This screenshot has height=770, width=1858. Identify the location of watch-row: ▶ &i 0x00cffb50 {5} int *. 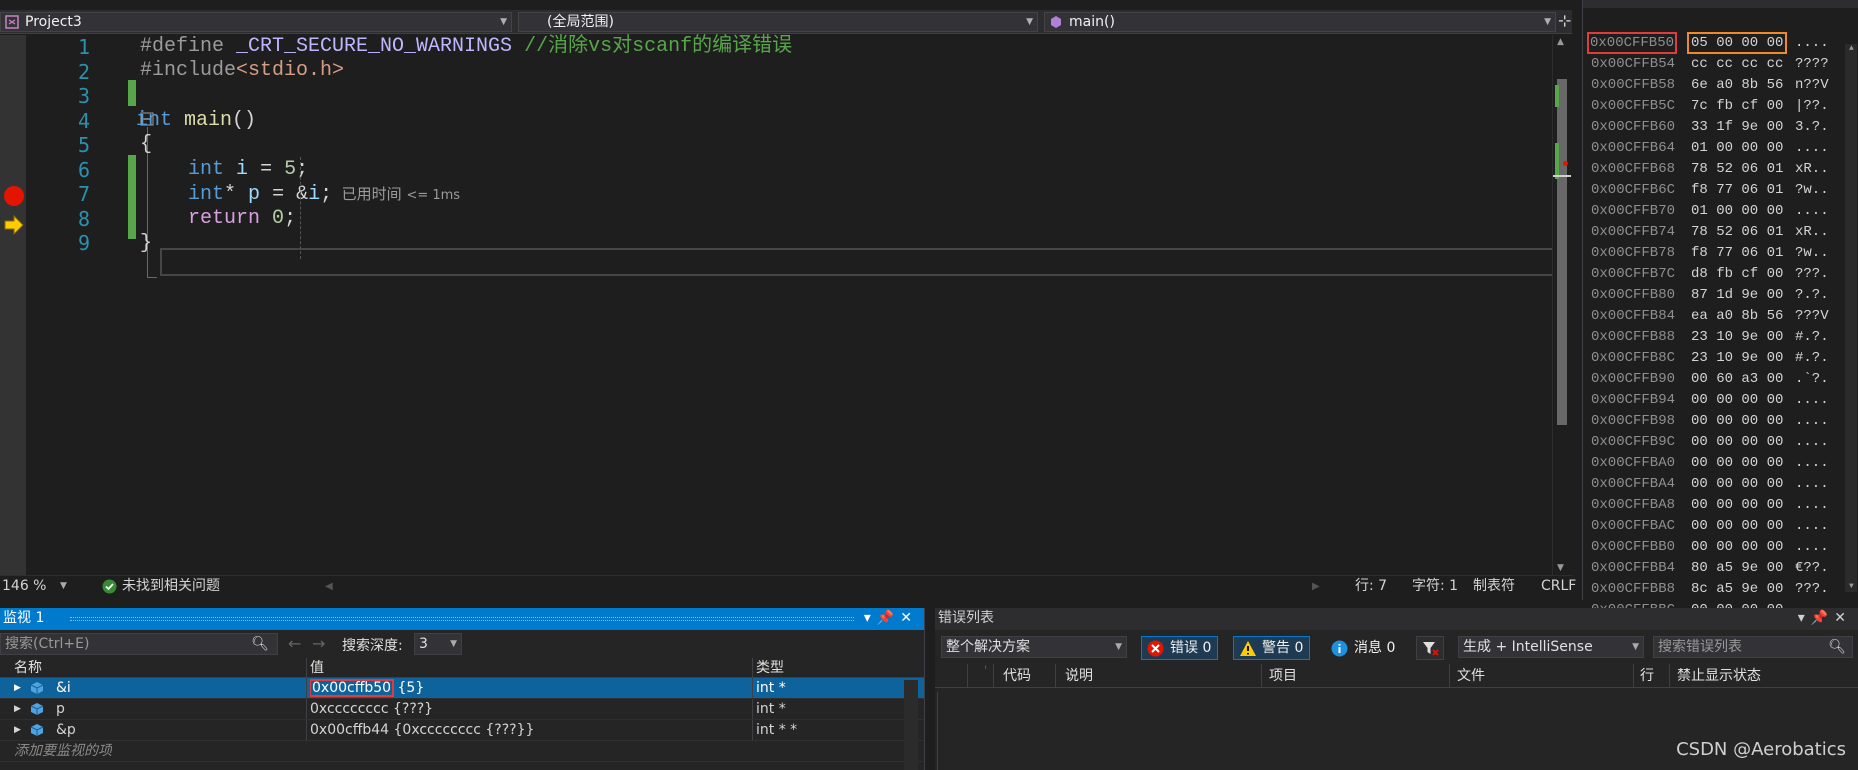
(462, 688).